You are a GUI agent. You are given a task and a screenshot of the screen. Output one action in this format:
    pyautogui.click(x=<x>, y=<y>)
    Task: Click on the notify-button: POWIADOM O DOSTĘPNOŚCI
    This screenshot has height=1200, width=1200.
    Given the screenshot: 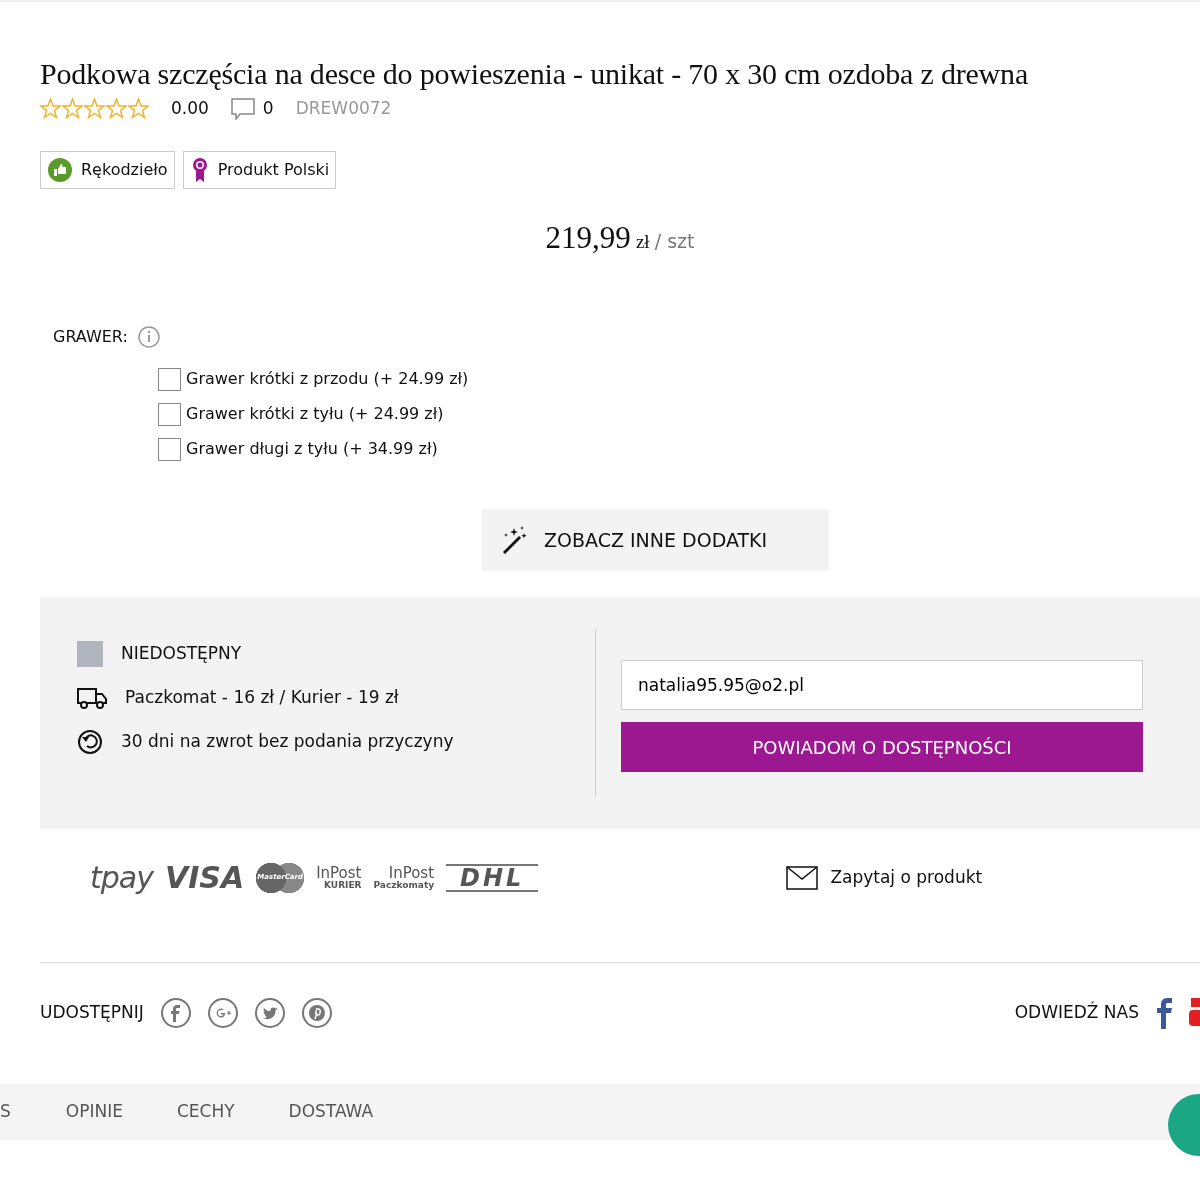 What is the action you would take?
    pyautogui.click(x=882, y=747)
    